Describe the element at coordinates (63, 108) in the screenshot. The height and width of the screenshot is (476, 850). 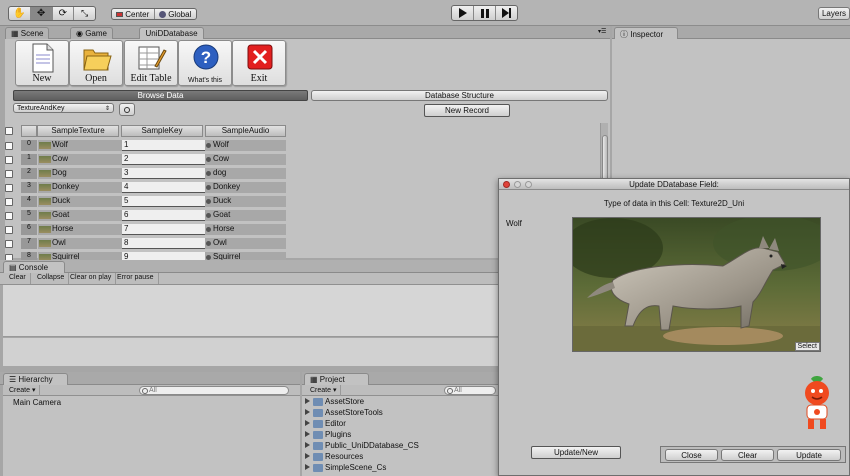
I see `table-select: TextureAndKey ⇕` at that location.